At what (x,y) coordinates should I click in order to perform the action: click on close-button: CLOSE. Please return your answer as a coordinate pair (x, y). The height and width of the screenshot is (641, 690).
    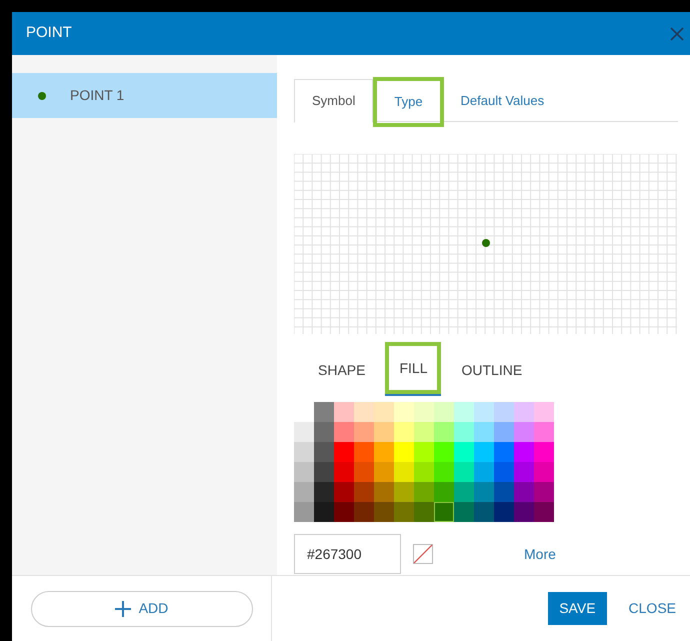
    Looking at the image, I should click on (652, 608).